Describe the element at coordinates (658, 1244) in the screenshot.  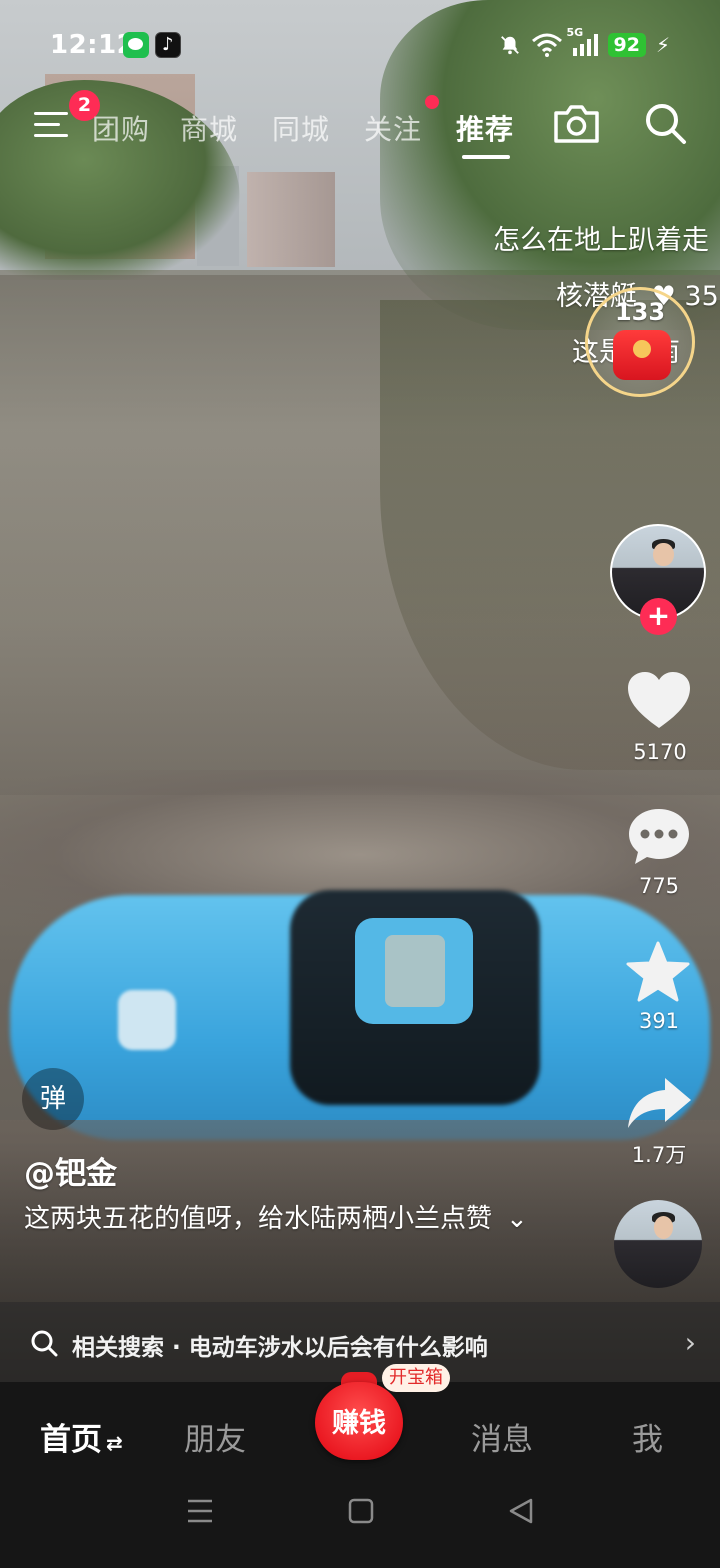
I see `music-disc-avatar` at that location.